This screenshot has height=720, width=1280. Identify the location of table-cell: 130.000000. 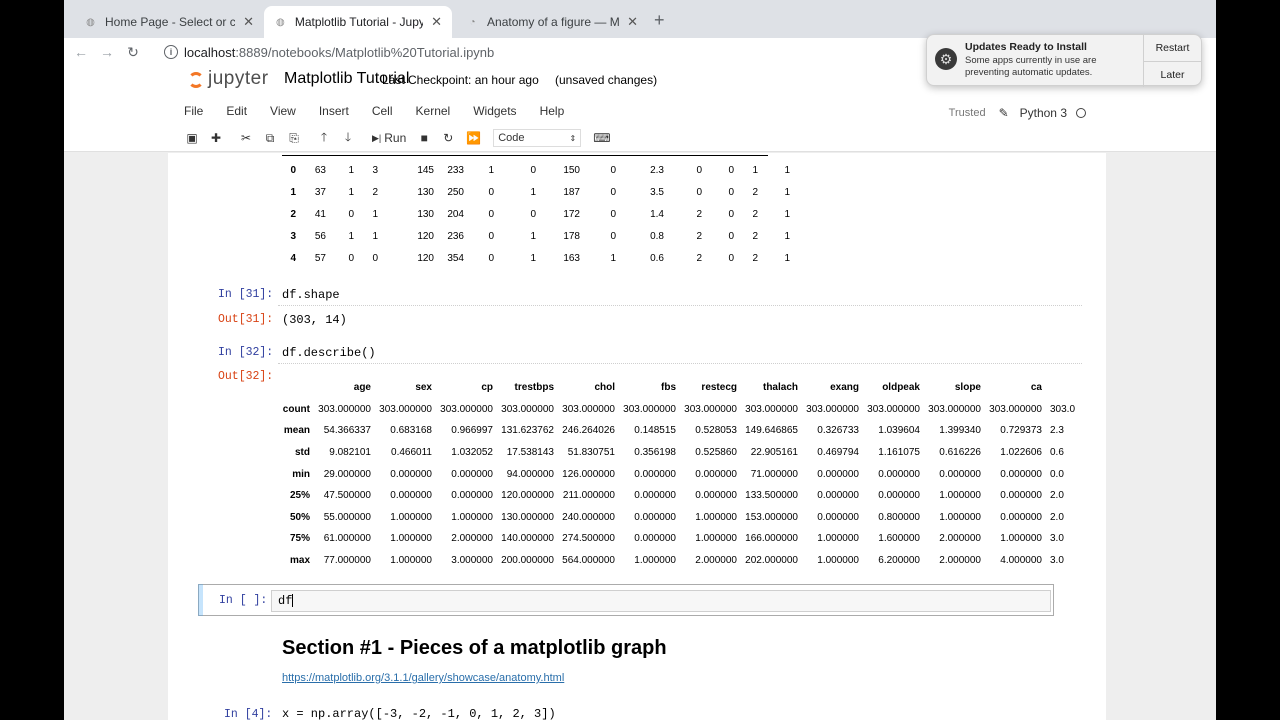
(527, 517).